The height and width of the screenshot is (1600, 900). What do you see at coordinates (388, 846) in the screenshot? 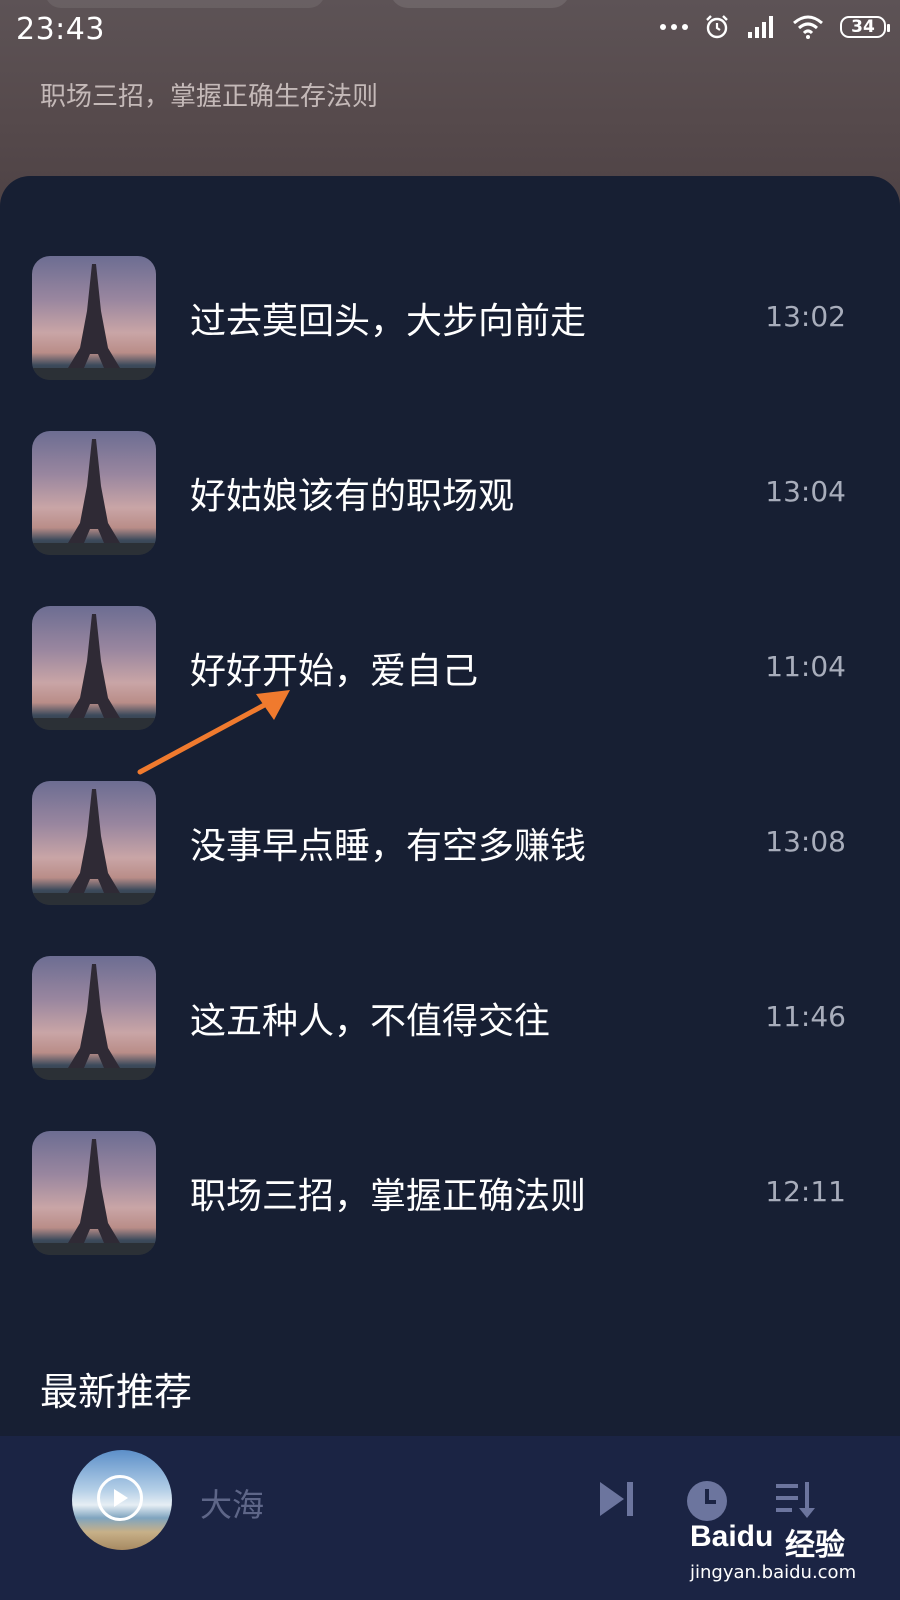
I see `episode-title: 没事早点睡，有空多赚钱` at bounding box center [388, 846].